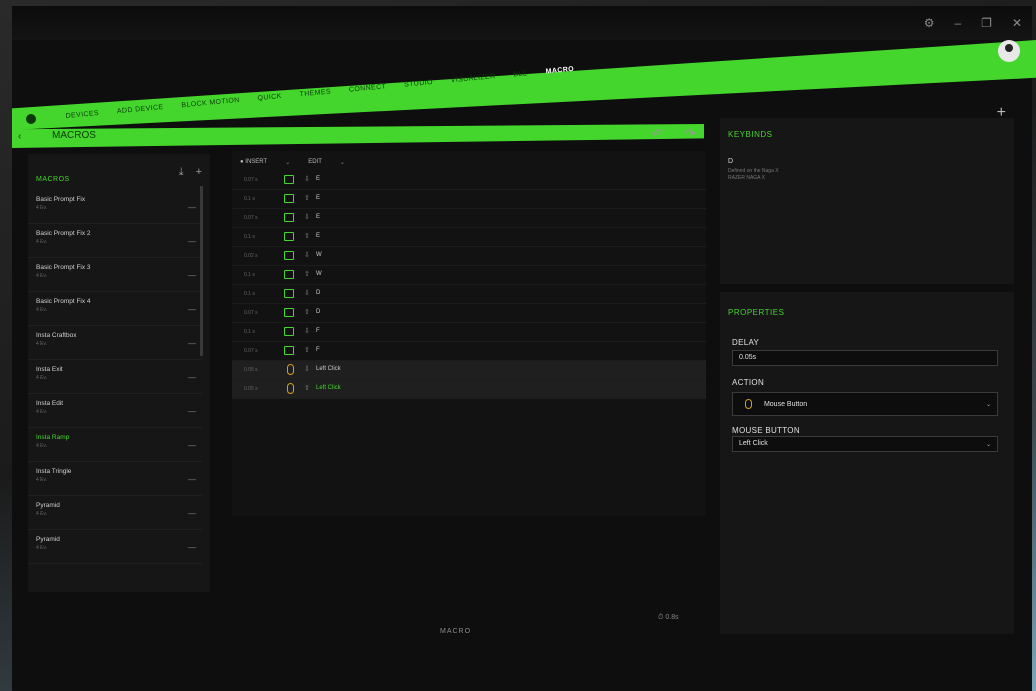  What do you see at coordinates (469, 332) in the screenshot?
I see `table-row: 0.1 s ⇩ F` at bounding box center [469, 332].